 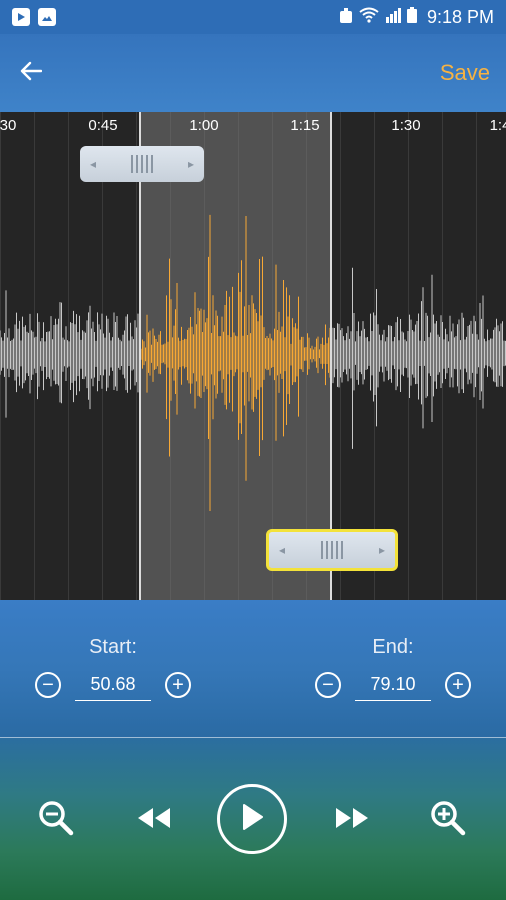 I want to click on timeline-tick: 30, so click(x=8, y=125).